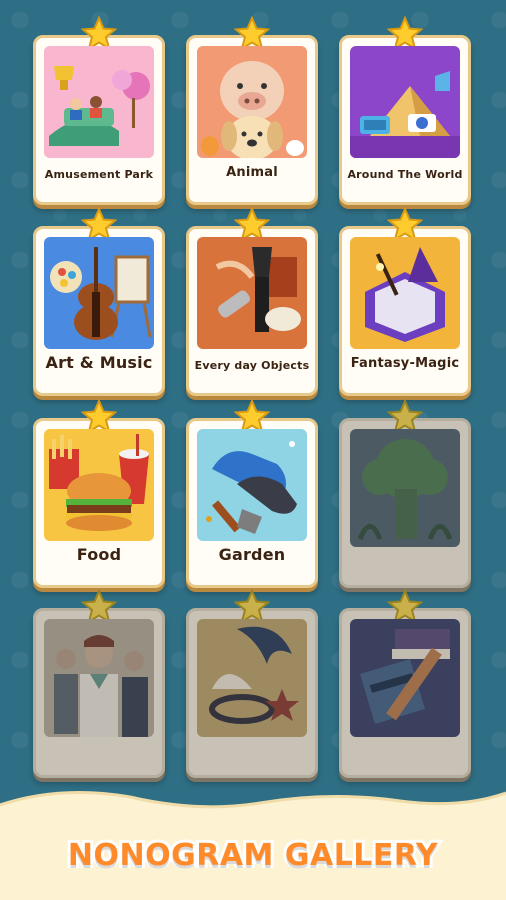  Describe the element at coordinates (252, 102) in the screenshot. I see `pig-dog-icon` at that location.